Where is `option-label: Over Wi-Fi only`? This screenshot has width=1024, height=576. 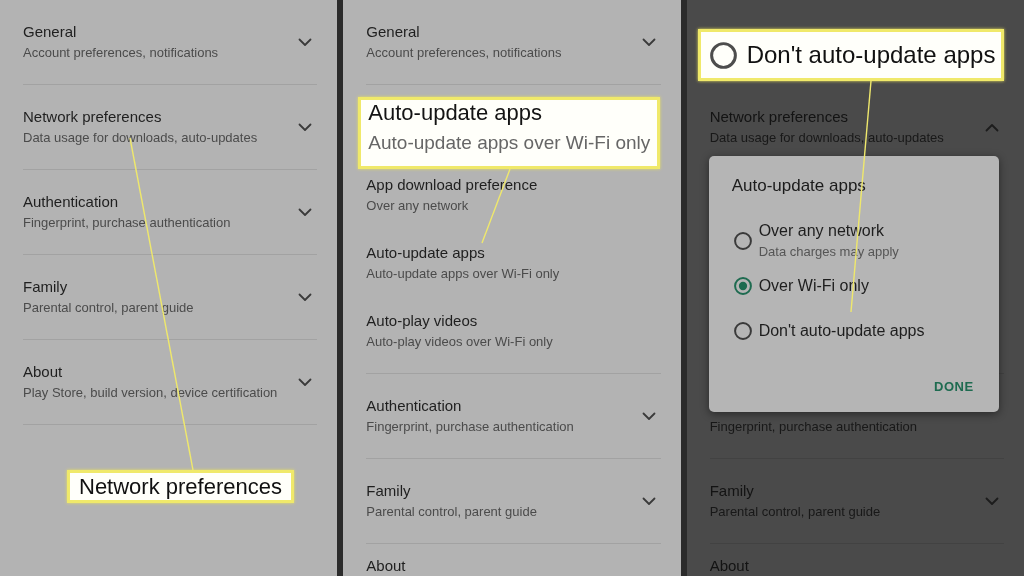 option-label: Over Wi-Fi only is located at coordinates (813, 286).